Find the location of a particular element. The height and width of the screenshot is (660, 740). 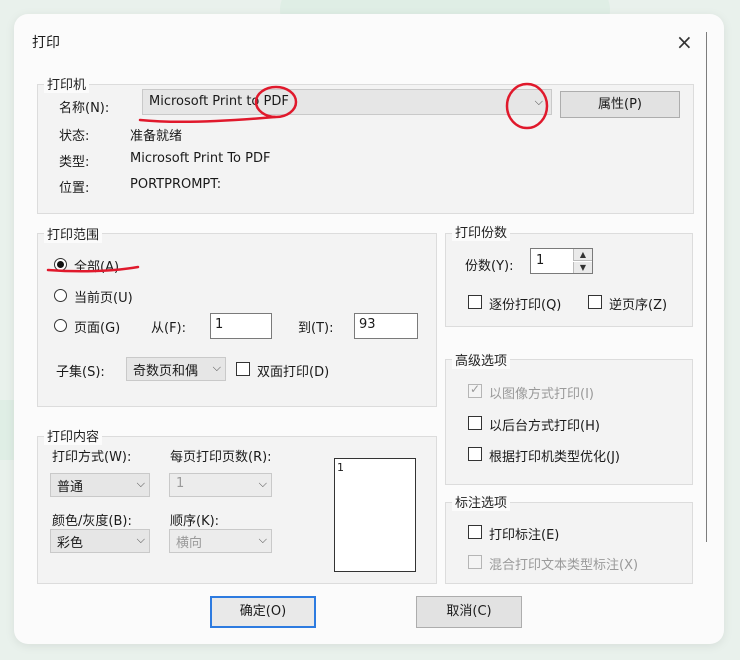

mixed-annotation-checkbox is located at coordinates (475, 562).